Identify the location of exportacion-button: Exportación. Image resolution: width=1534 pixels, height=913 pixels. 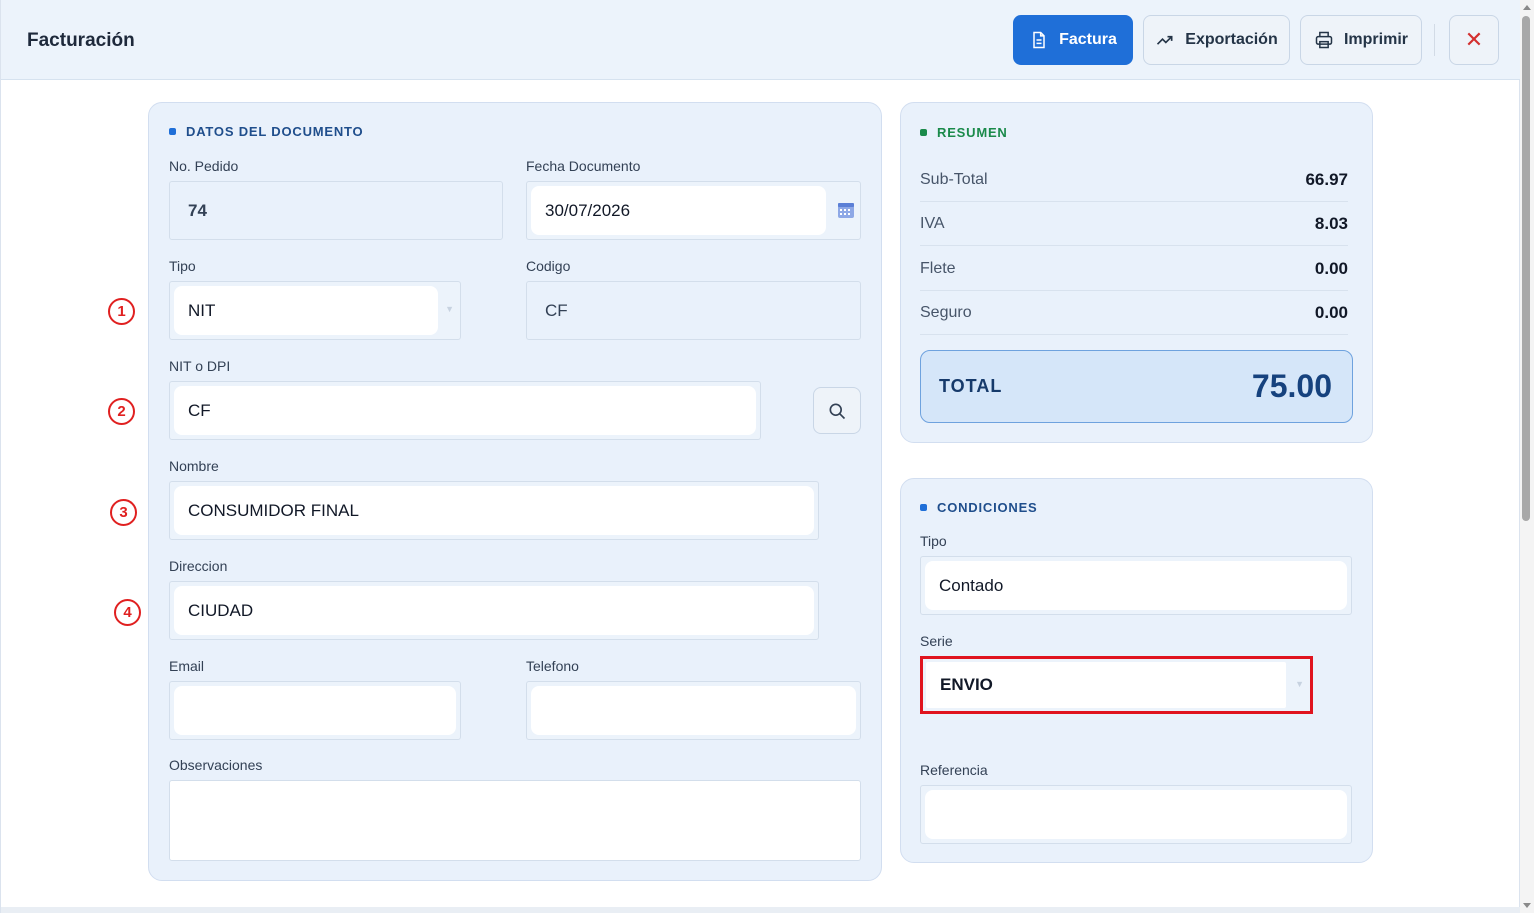
(1216, 40).